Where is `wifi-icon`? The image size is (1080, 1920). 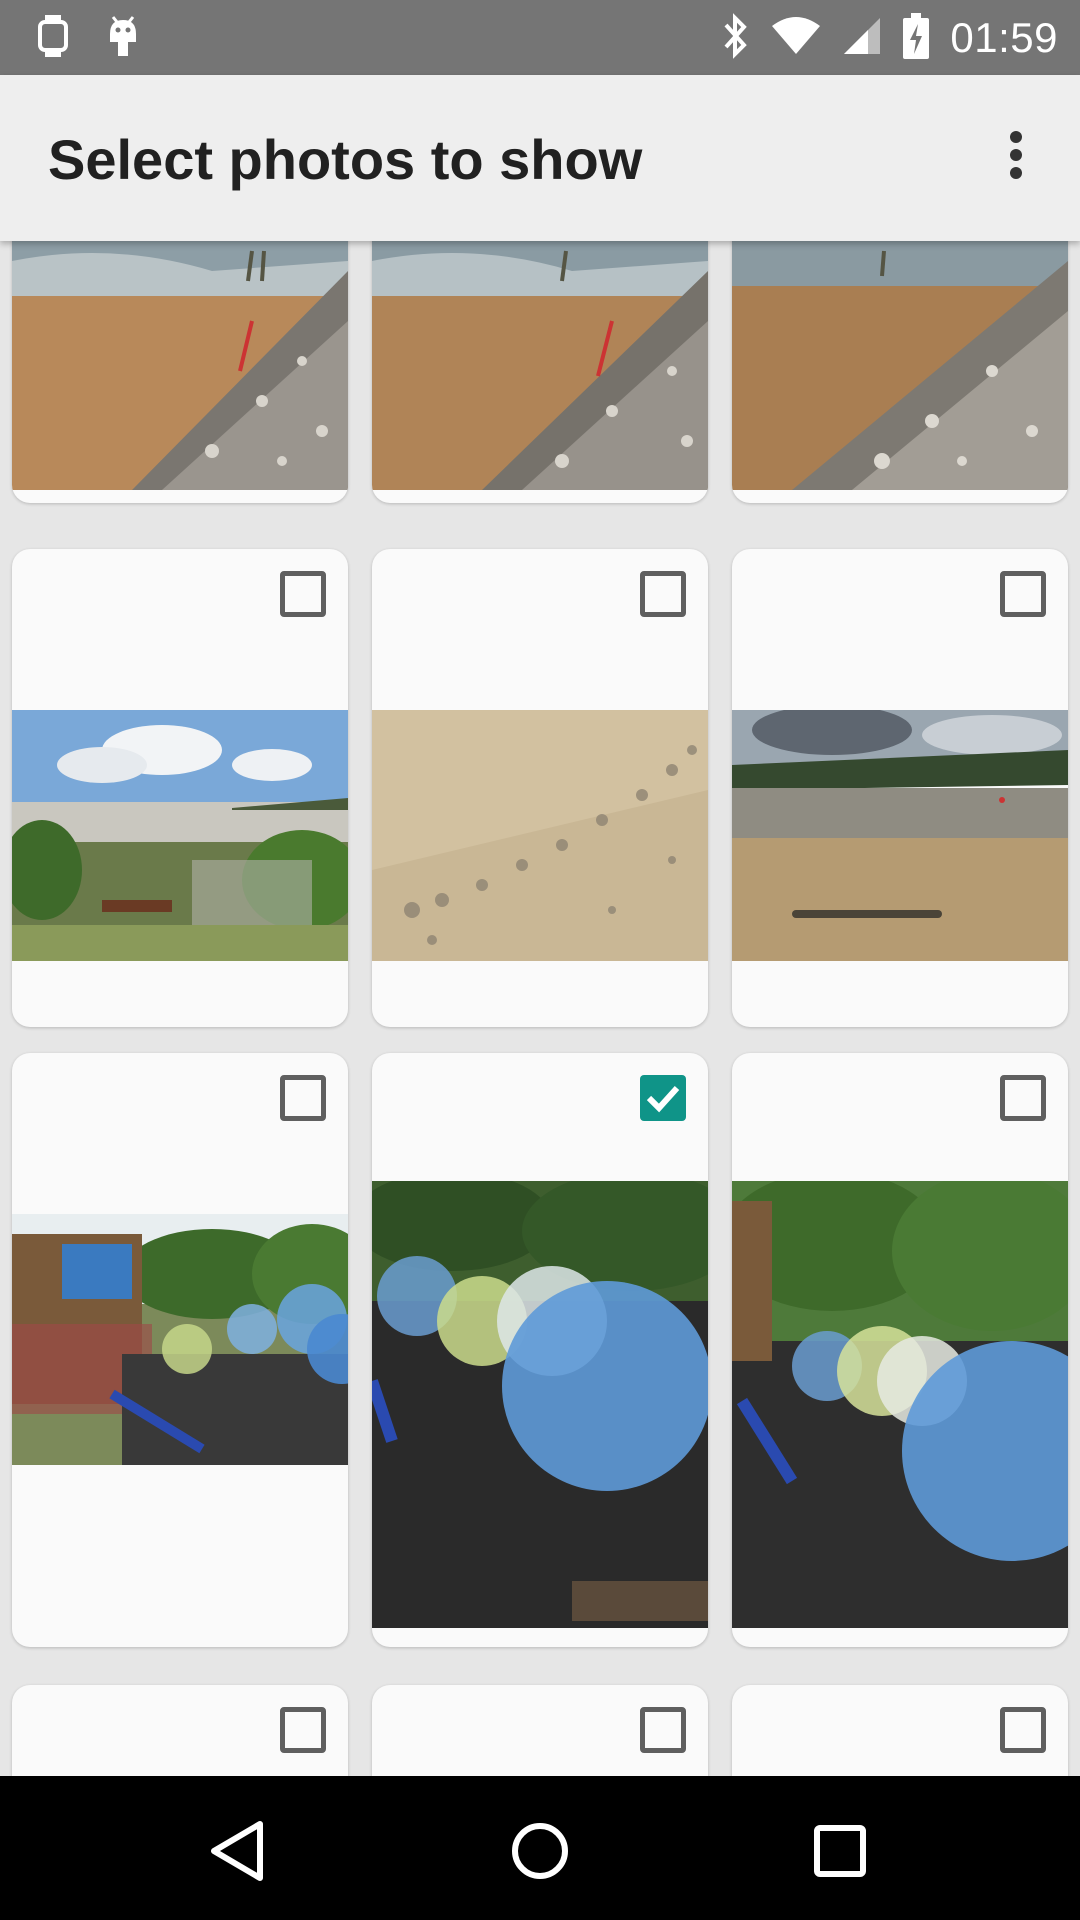
wifi-icon is located at coordinates (796, 38).